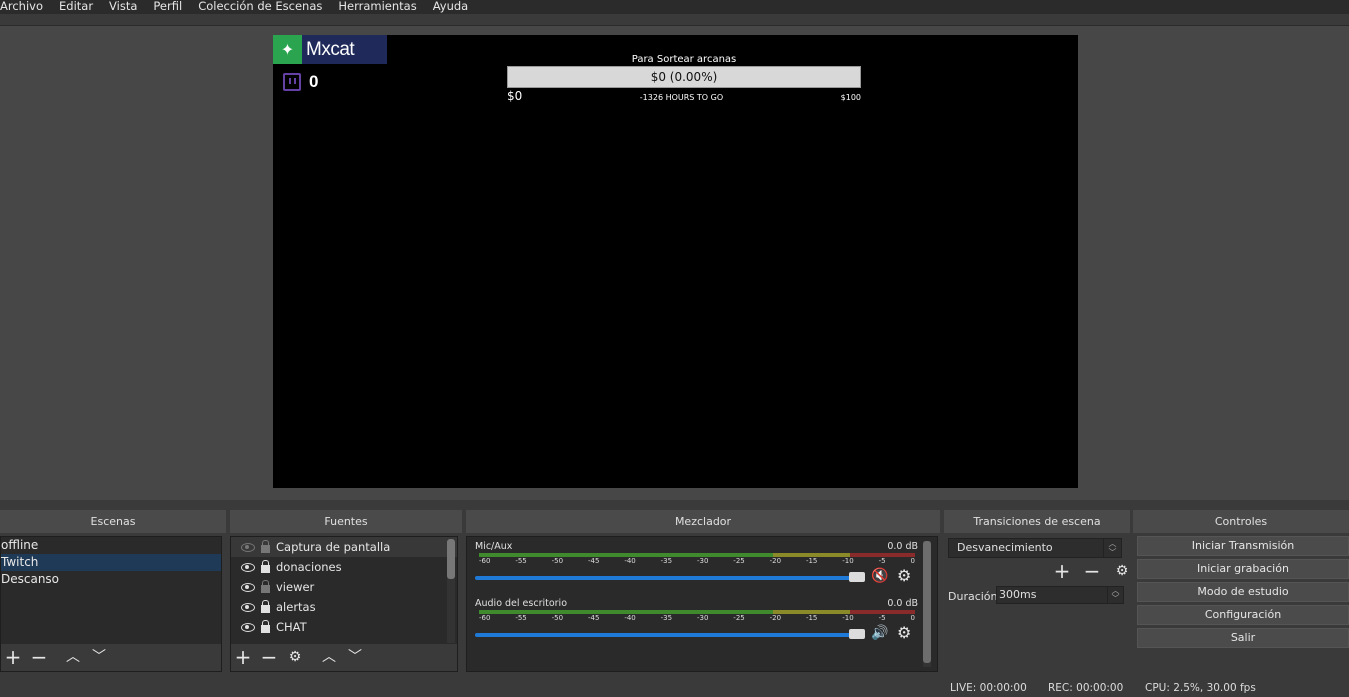 The width and height of the screenshot is (1349, 697). What do you see at coordinates (880, 576) in the screenshot?
I see `muted-speaker-icon: 🔇` at bounding box center [880, 576].